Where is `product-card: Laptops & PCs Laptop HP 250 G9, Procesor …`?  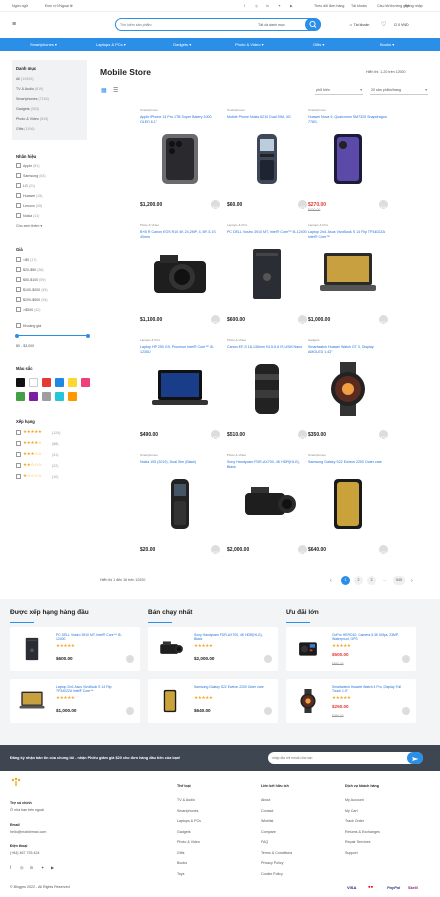
product-card: Laptops & PCs Laptop HP 250 G9, Procesor … is located at coordinates (180, 393).